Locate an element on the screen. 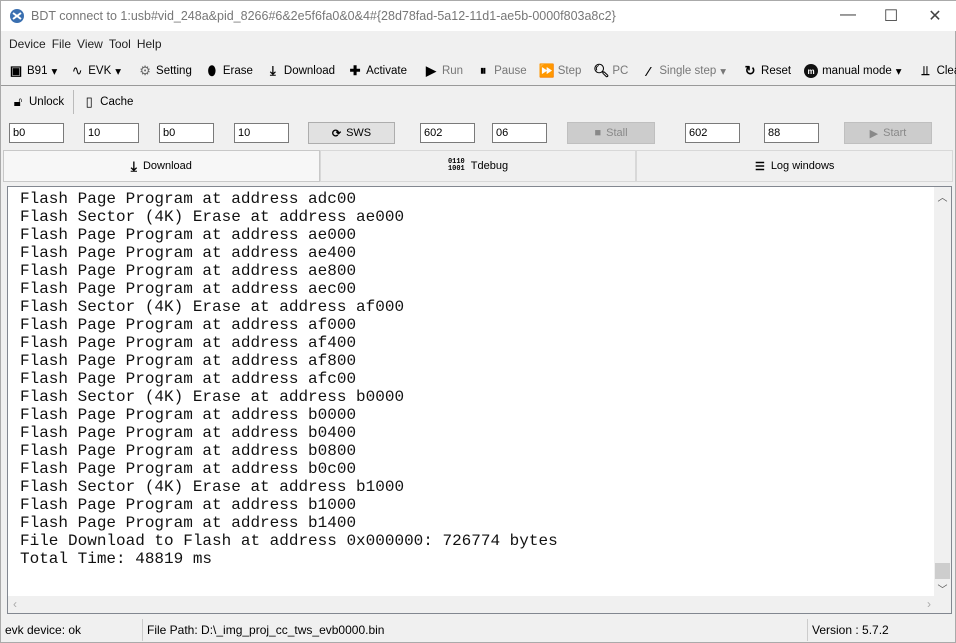  scroll-right-icon: › is located at coordinates (929, 604).